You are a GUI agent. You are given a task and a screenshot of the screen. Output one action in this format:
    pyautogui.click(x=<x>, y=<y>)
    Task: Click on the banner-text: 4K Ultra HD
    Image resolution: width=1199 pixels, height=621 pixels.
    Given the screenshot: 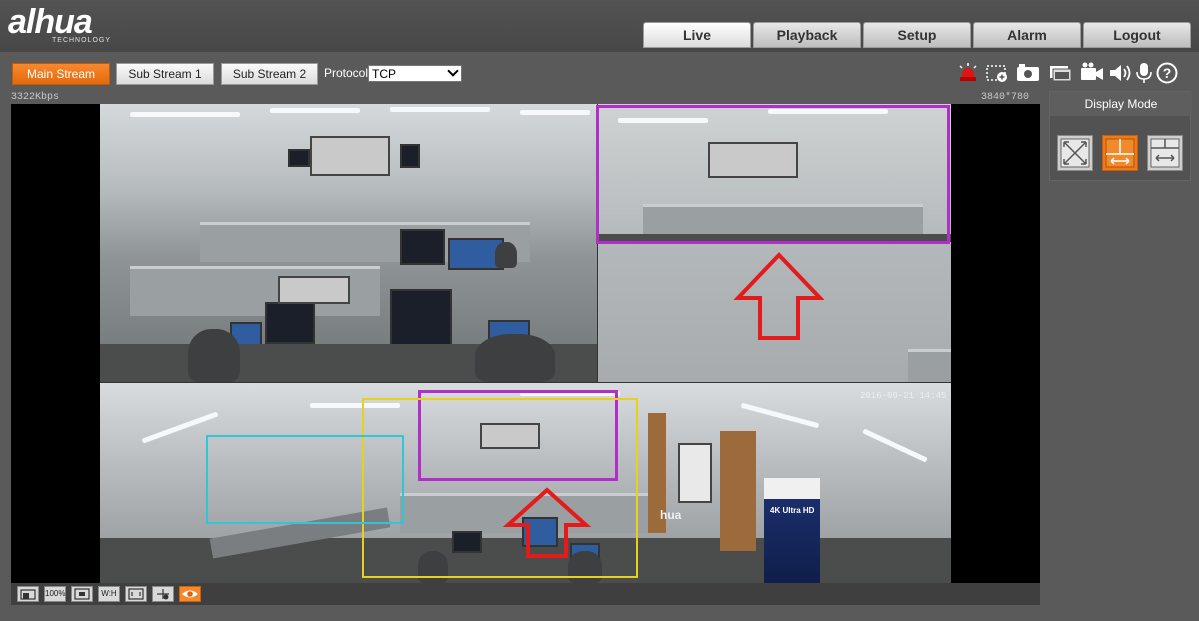 What is the action you would take?
    pyautogui.click(x=792, y=510)
    